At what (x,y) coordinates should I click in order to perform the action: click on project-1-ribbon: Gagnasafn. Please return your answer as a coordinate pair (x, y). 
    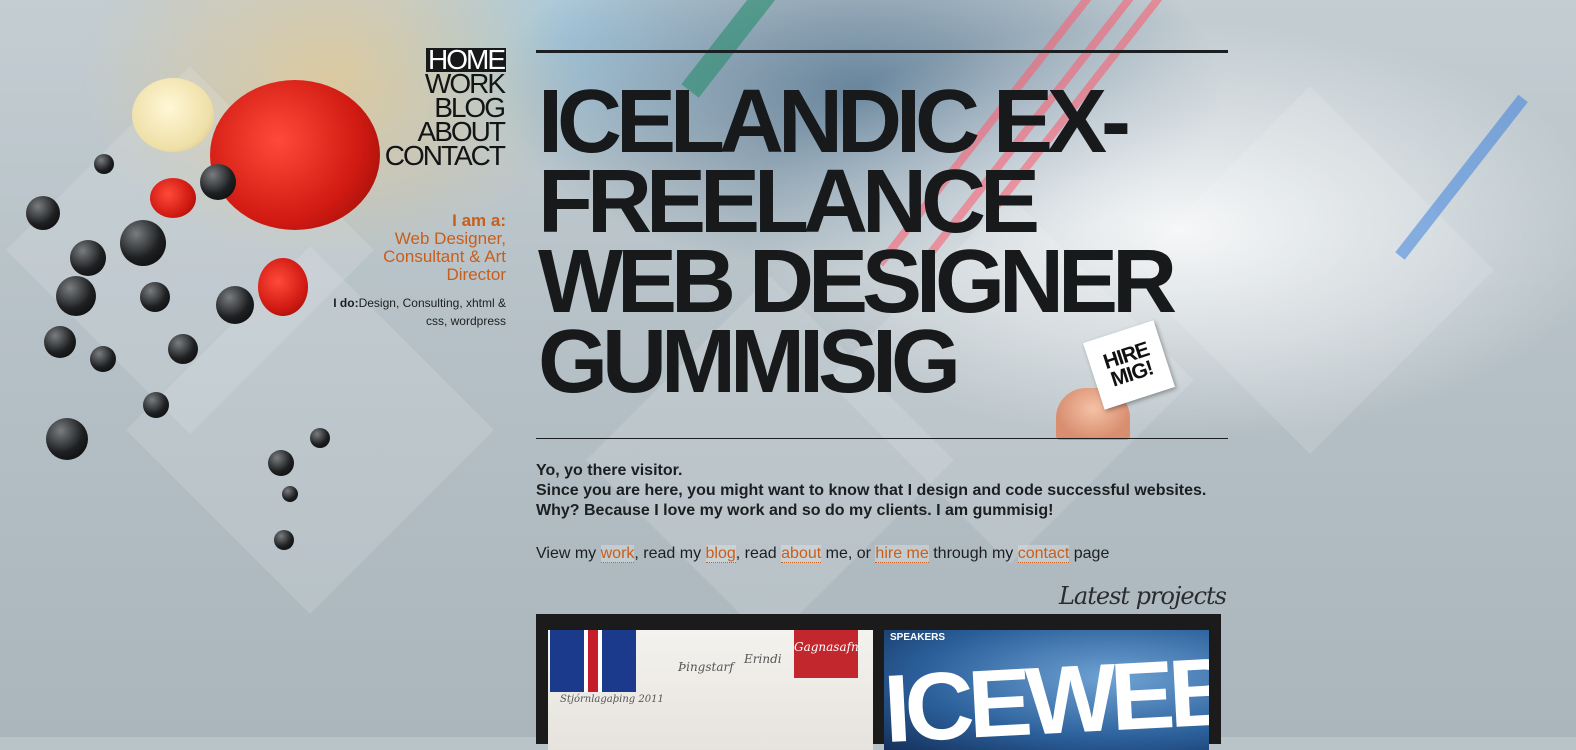
    Looking at the image, I should click on (826, 654).